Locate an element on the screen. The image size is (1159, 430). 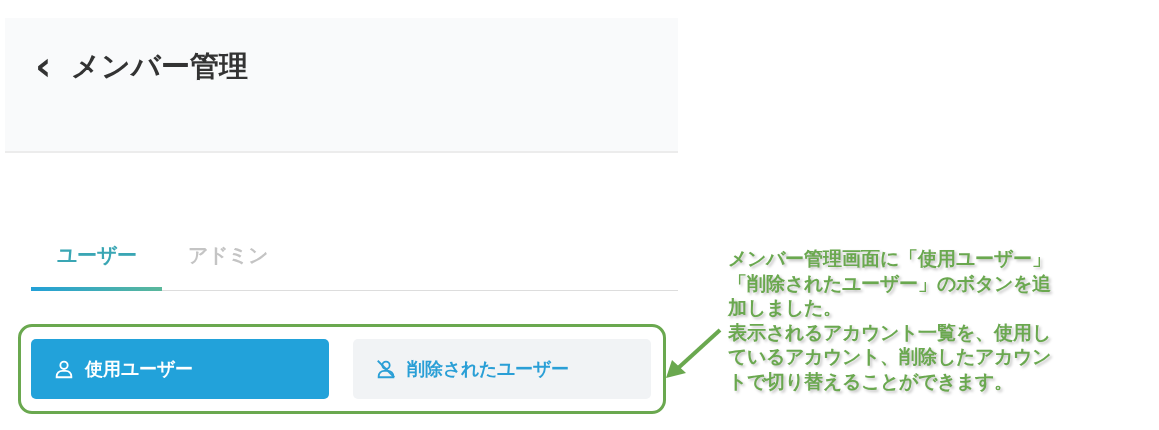
tab: アドミン is located at coordinates (227, 259).